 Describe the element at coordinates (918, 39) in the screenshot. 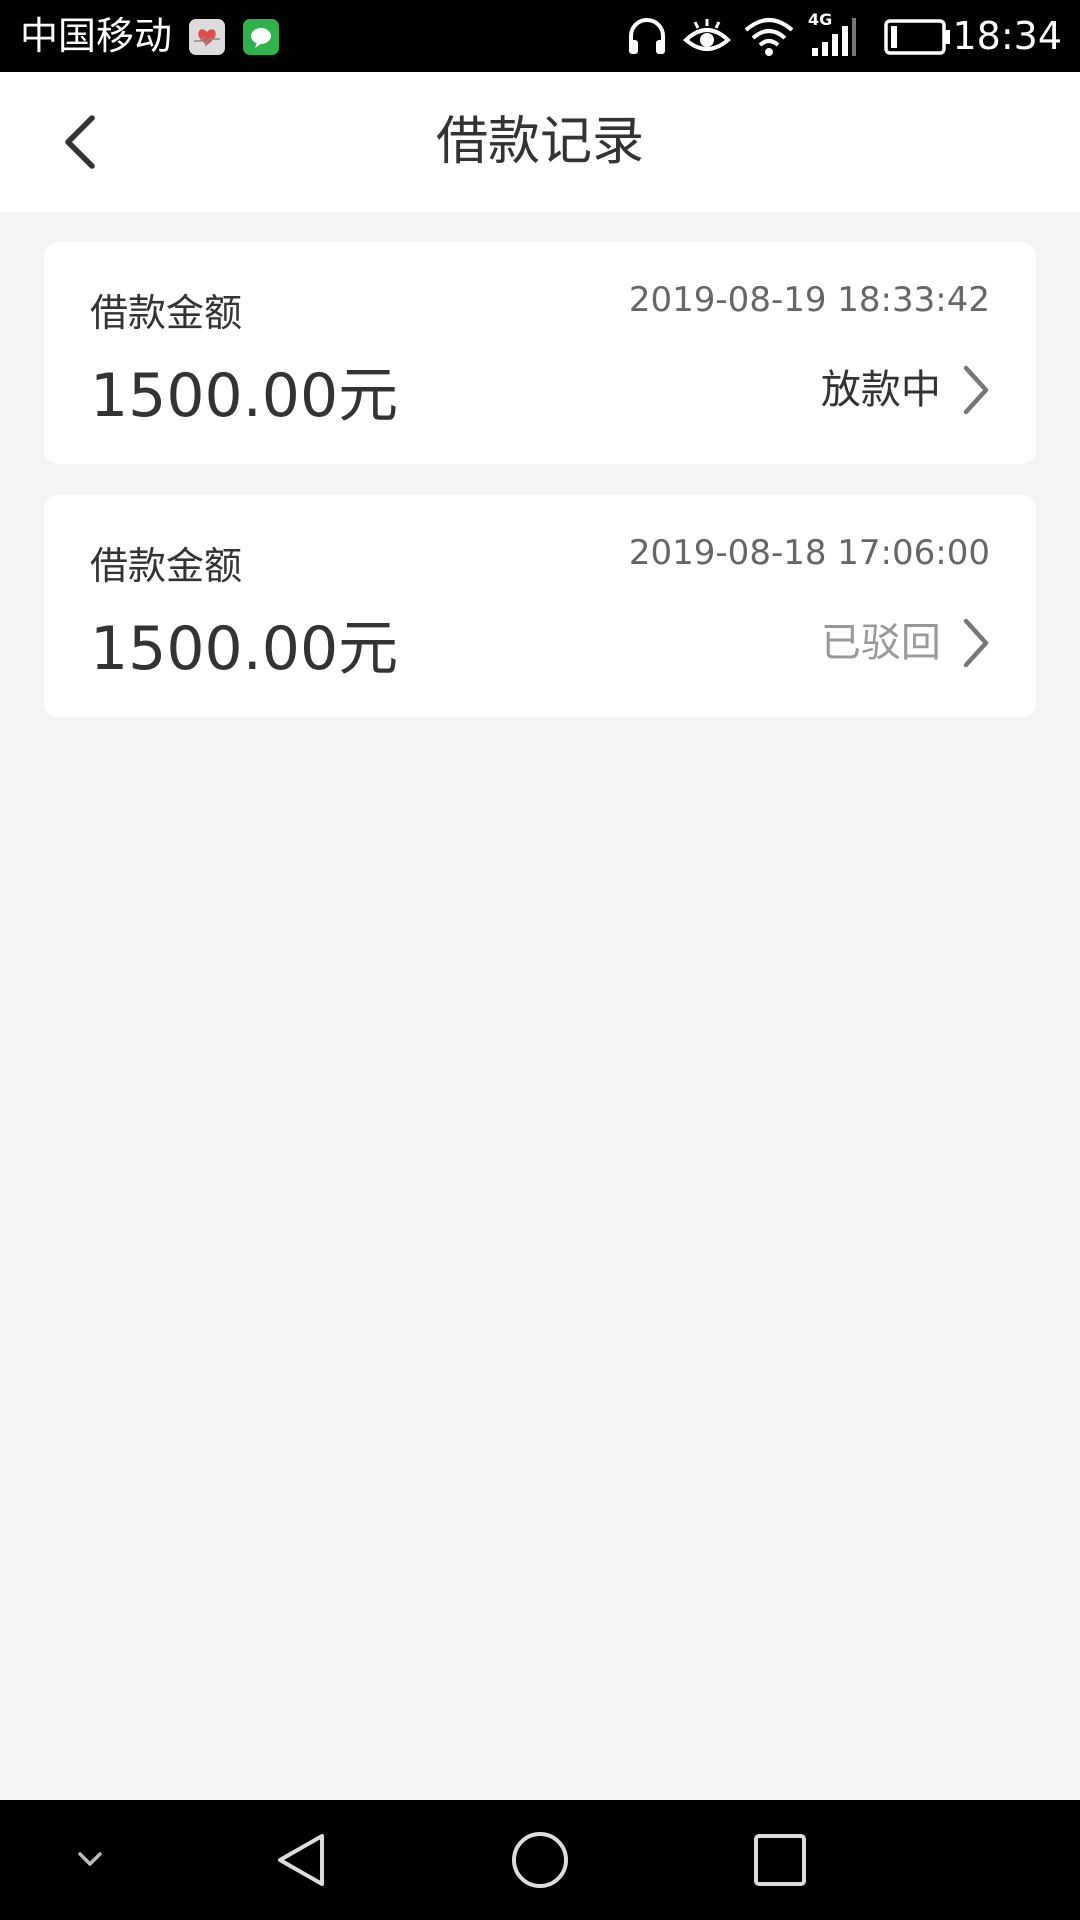

I see `battery-icon` at that location.